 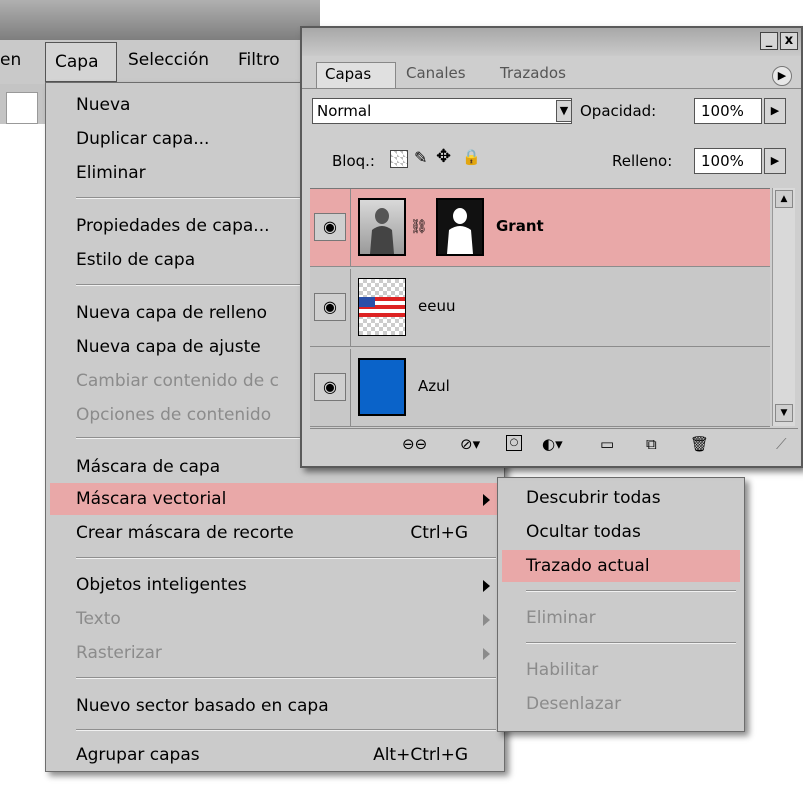 What do you see at coordinates (442, 111) in the screenshot?
I see `blend-mode-select: Normal` at bounding box center [442, 111].